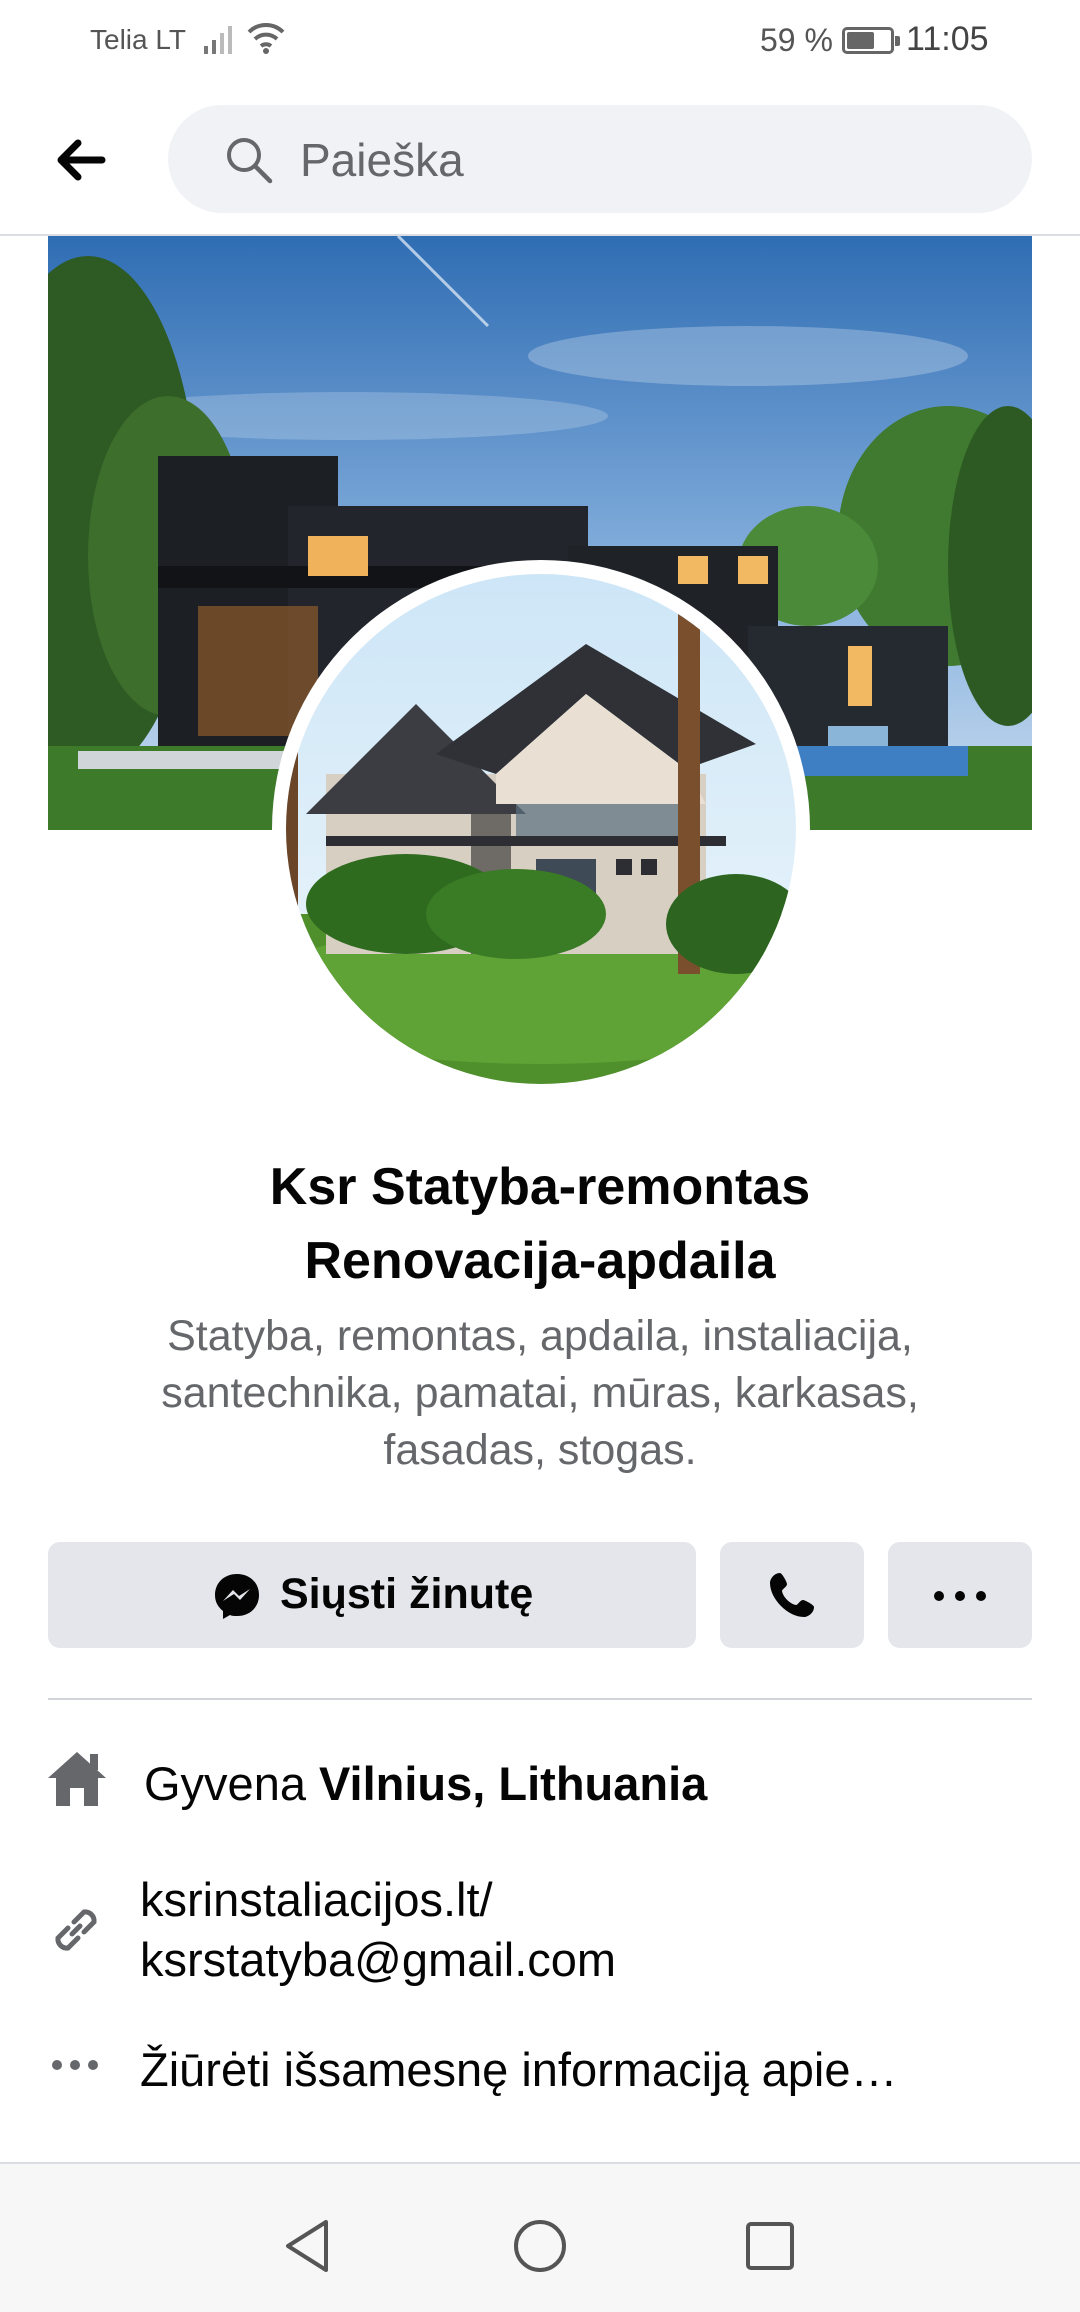 The height and width of the screenshot is (2312, 1080). I want to click on status-bar: Telia LT 59 % 11:05, so click(540, 40).